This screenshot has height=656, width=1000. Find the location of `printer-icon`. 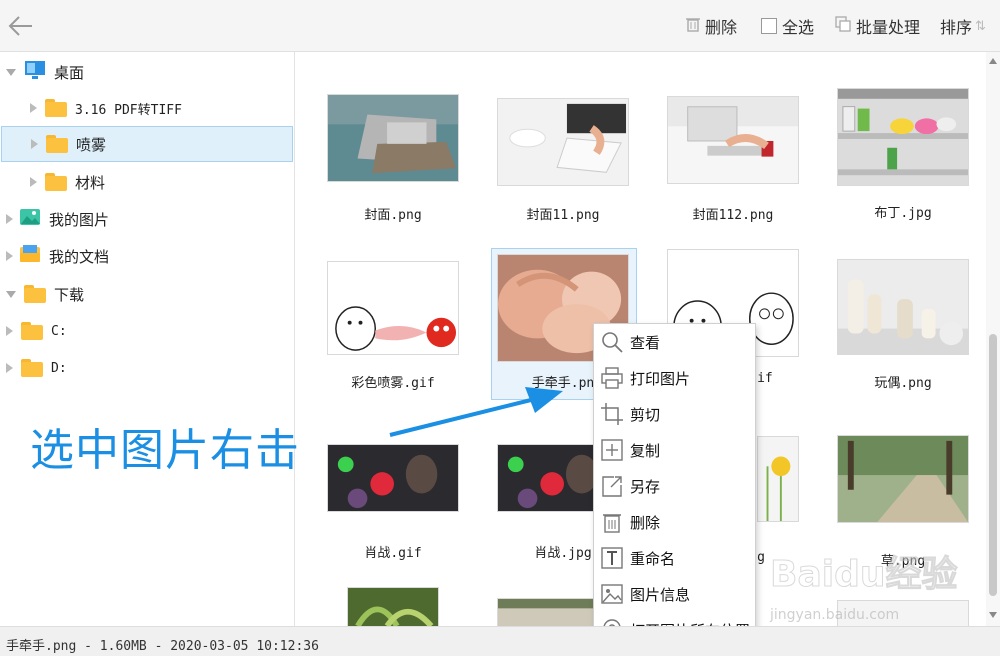

printer-icon is located at coordinates (612, 378).